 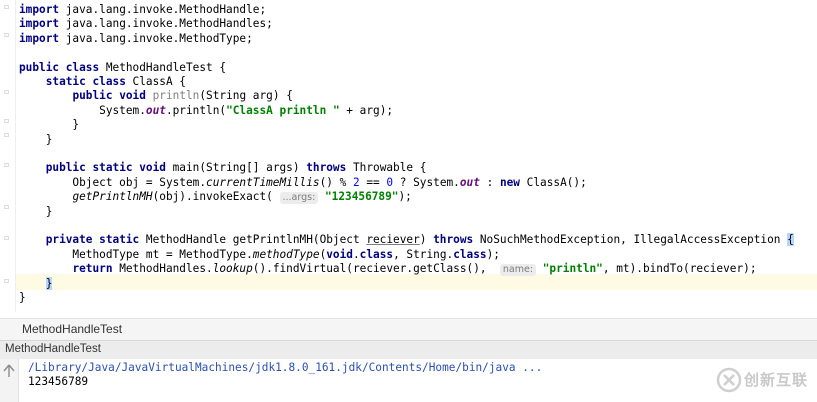 What do you see at coordinates (393, 240) in the screenshot?
I see `code-token: reciever` at bounding box center [393, 240].